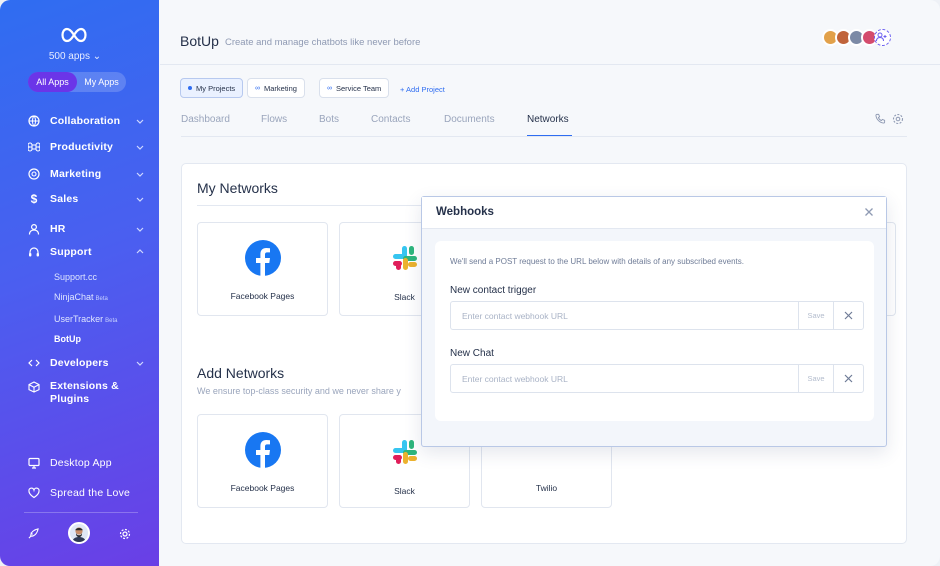  Describe the element at coordinates (359, 88) in the screenshot. I see `project-chip-label: Service Team` at that location.